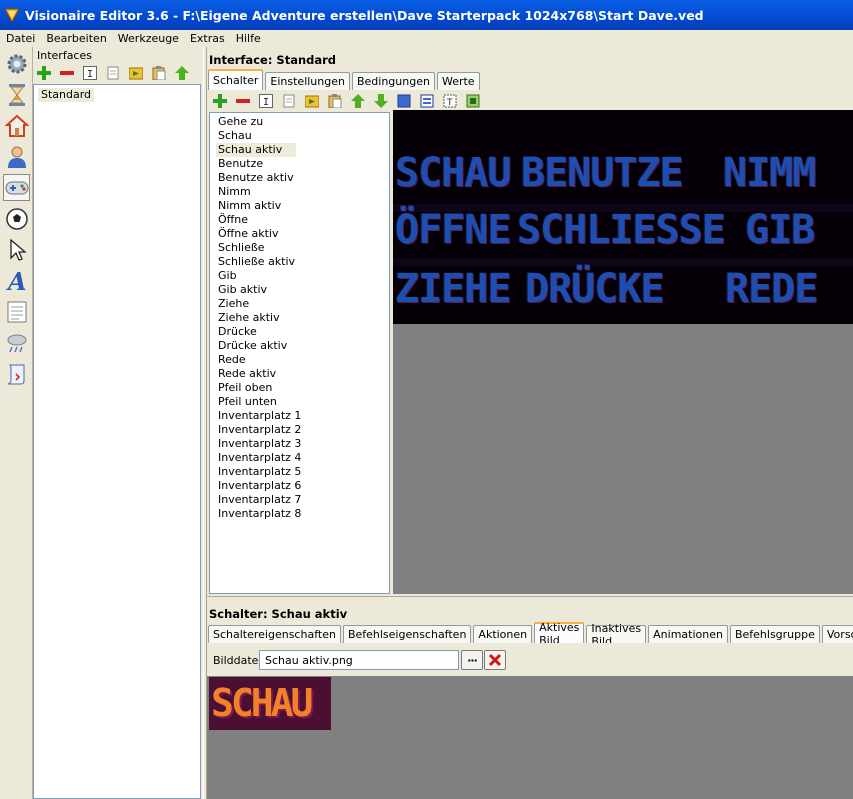 This screenshot has width=853, height=799. What do you see at coordinates (16, 156) in the screenshot?
I see `characters-button` at bounding box center [16, 156].